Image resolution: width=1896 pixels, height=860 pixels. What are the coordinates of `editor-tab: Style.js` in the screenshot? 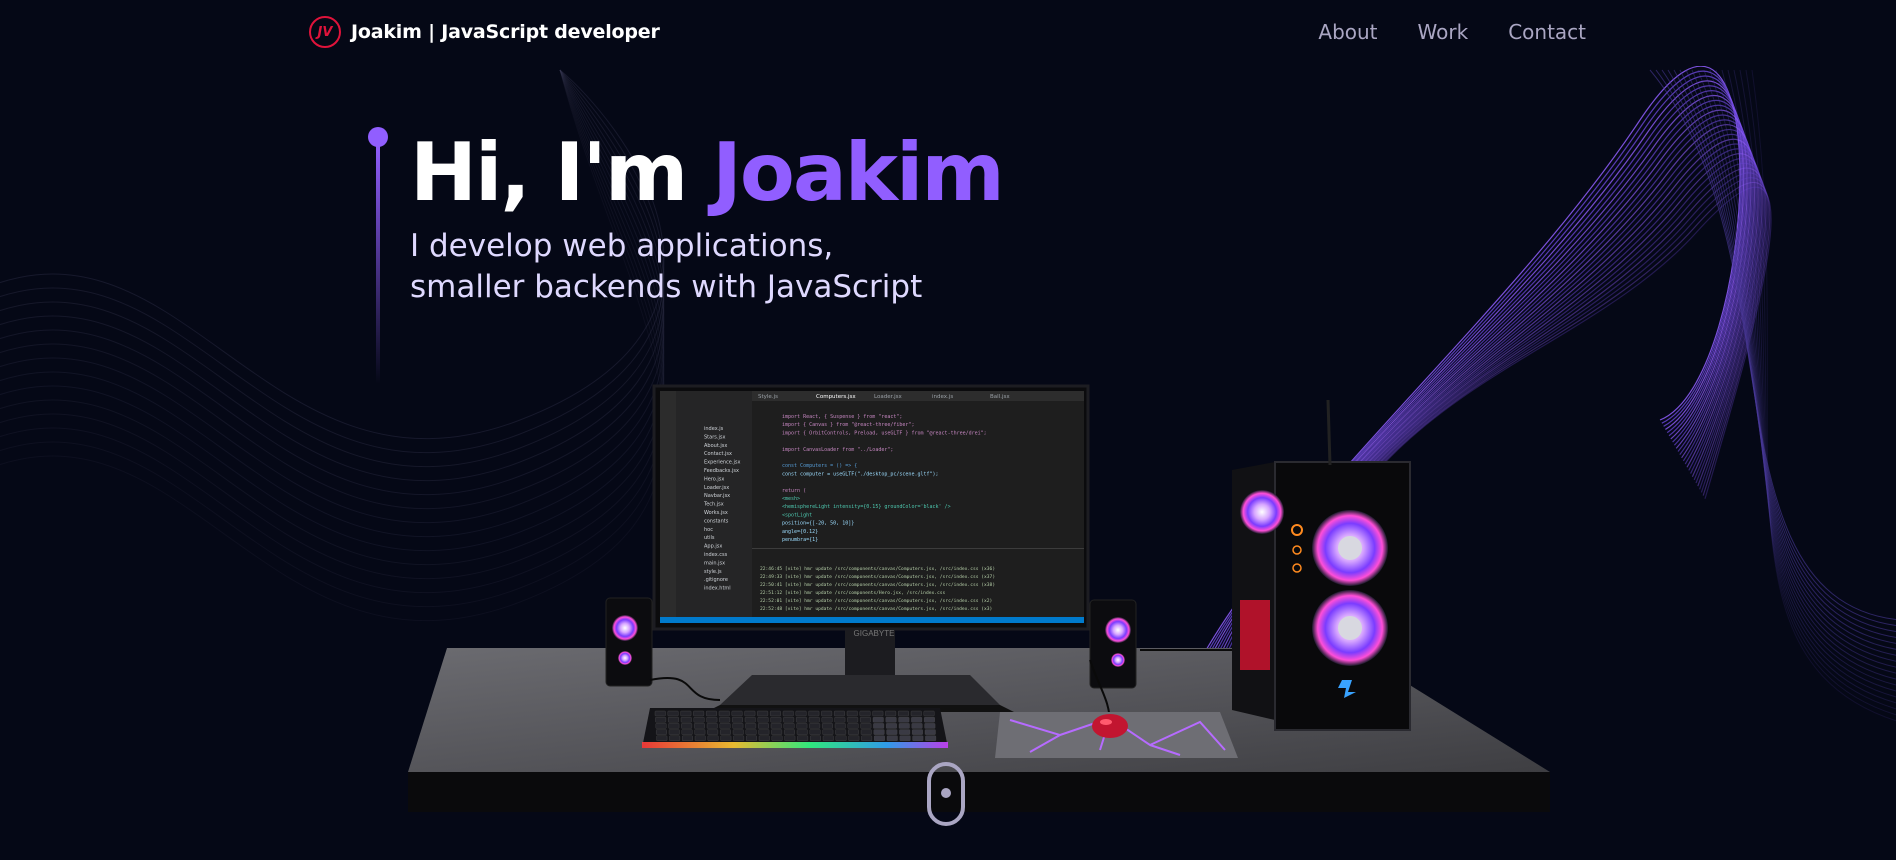 It's located at (768, 397).